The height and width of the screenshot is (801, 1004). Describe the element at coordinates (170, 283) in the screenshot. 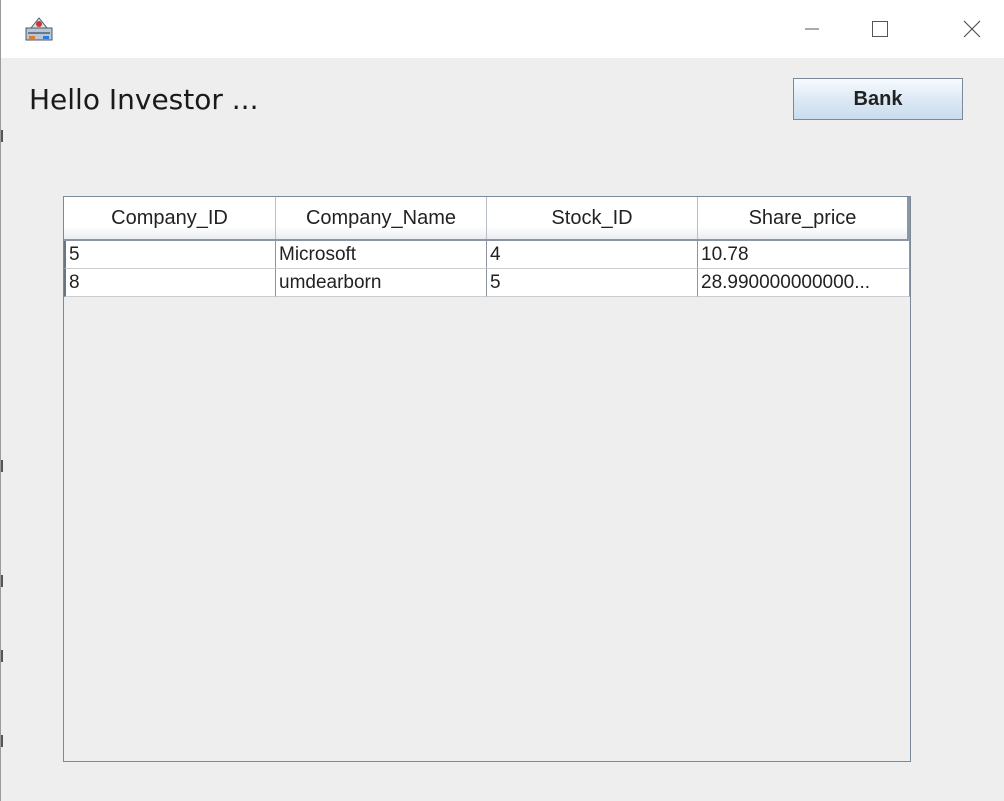

I see `table-cell-company-id: 8` at that location.